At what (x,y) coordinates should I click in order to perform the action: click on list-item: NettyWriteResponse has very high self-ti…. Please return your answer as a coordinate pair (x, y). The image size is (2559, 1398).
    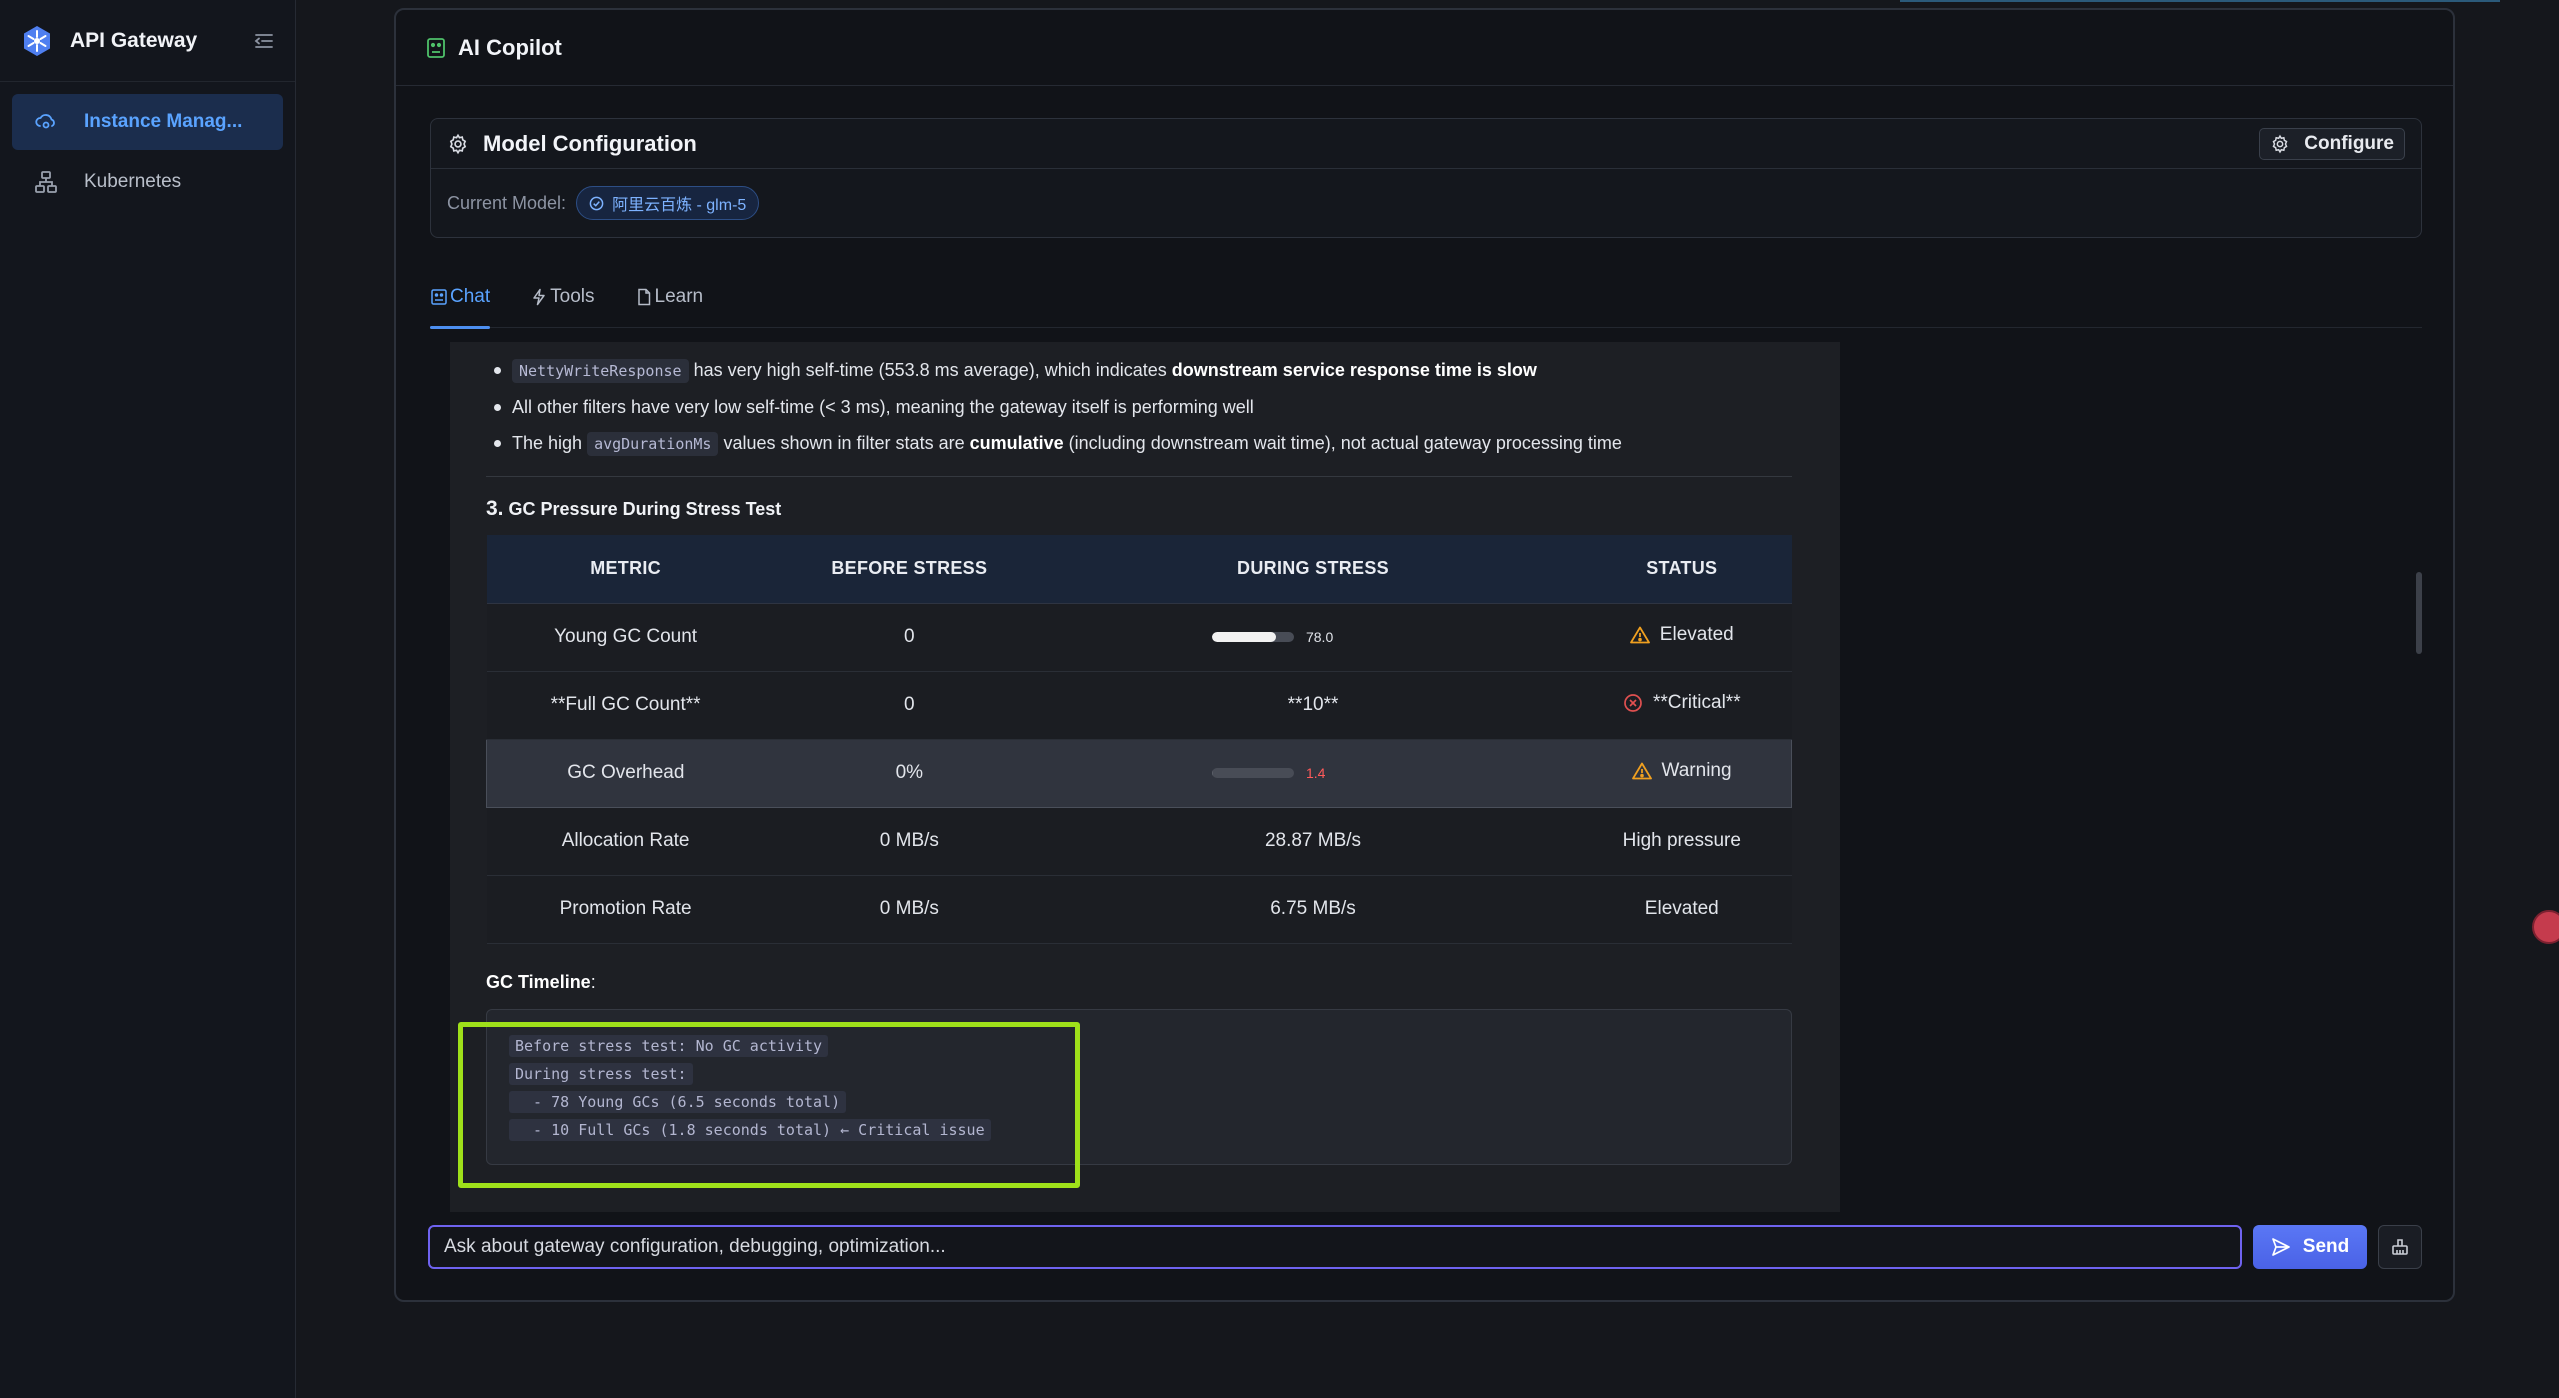
    Looking at the image, I should click on (1139, 370).